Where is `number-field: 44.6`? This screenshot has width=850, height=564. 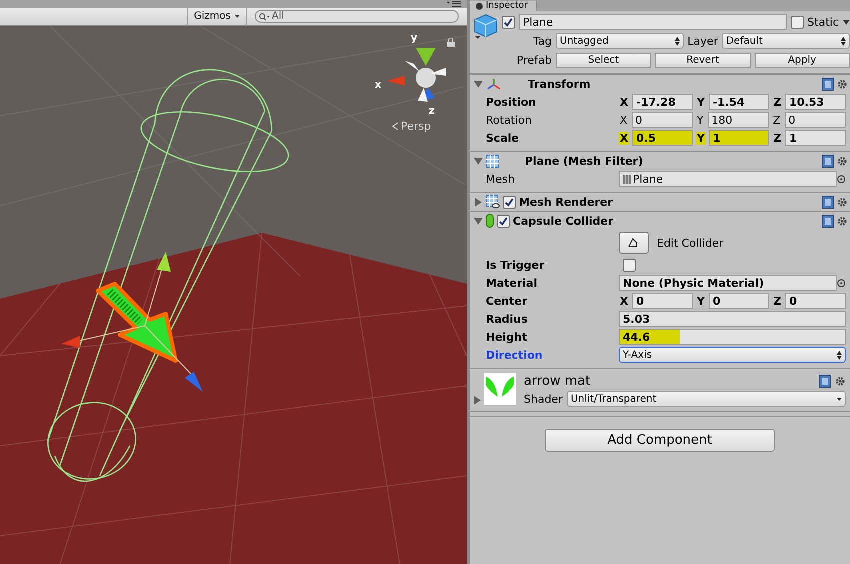
number-field: 44.6 is located at coordinates (732, 337).